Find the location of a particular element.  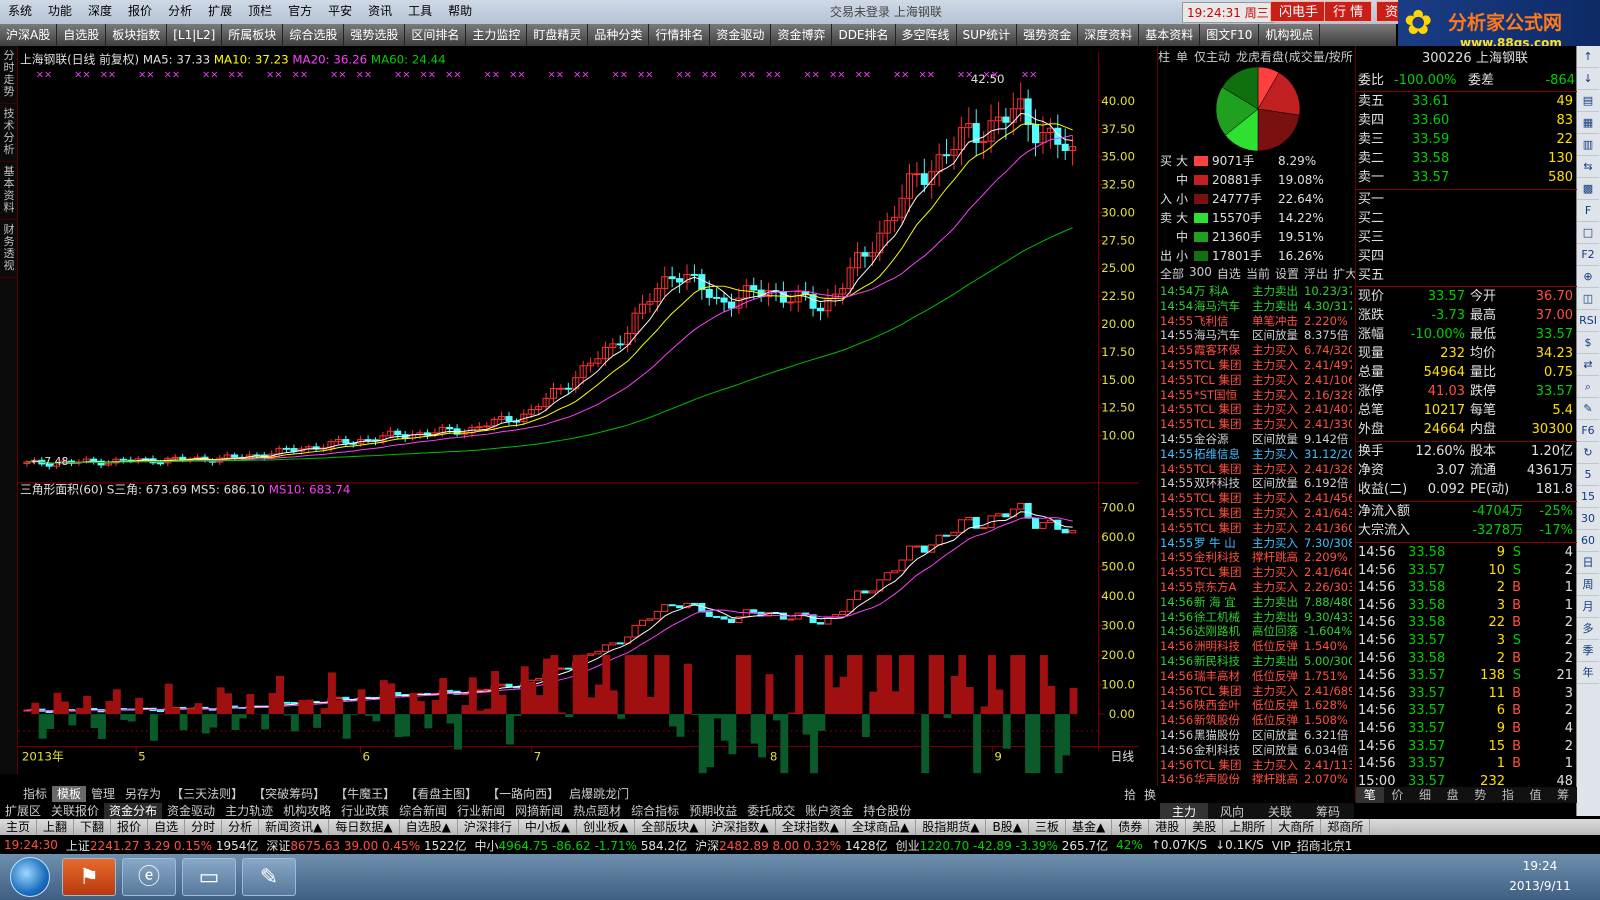

function-tab: 账户资金 is located at coordinates (829, 811).